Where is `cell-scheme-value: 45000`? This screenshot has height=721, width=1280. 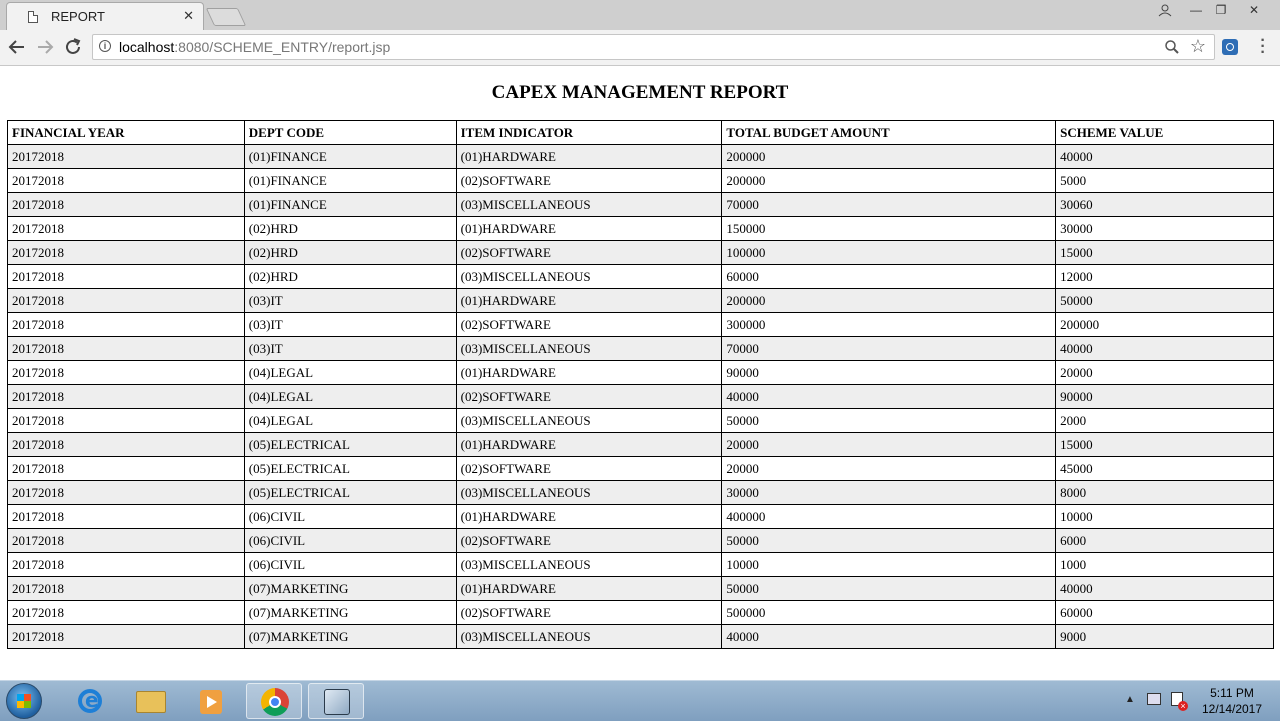 cell-scheme-value: 45000 is located at coordinates (1164, 468).